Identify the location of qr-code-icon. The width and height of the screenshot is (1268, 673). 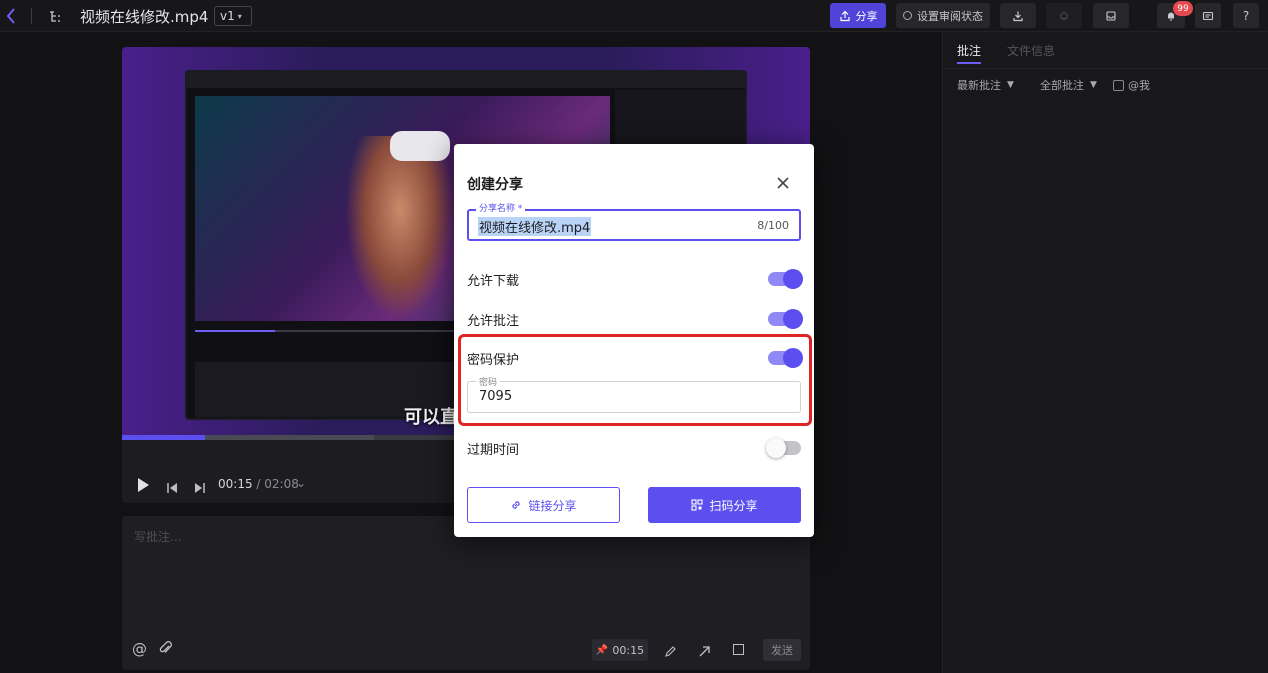
(697, 505).